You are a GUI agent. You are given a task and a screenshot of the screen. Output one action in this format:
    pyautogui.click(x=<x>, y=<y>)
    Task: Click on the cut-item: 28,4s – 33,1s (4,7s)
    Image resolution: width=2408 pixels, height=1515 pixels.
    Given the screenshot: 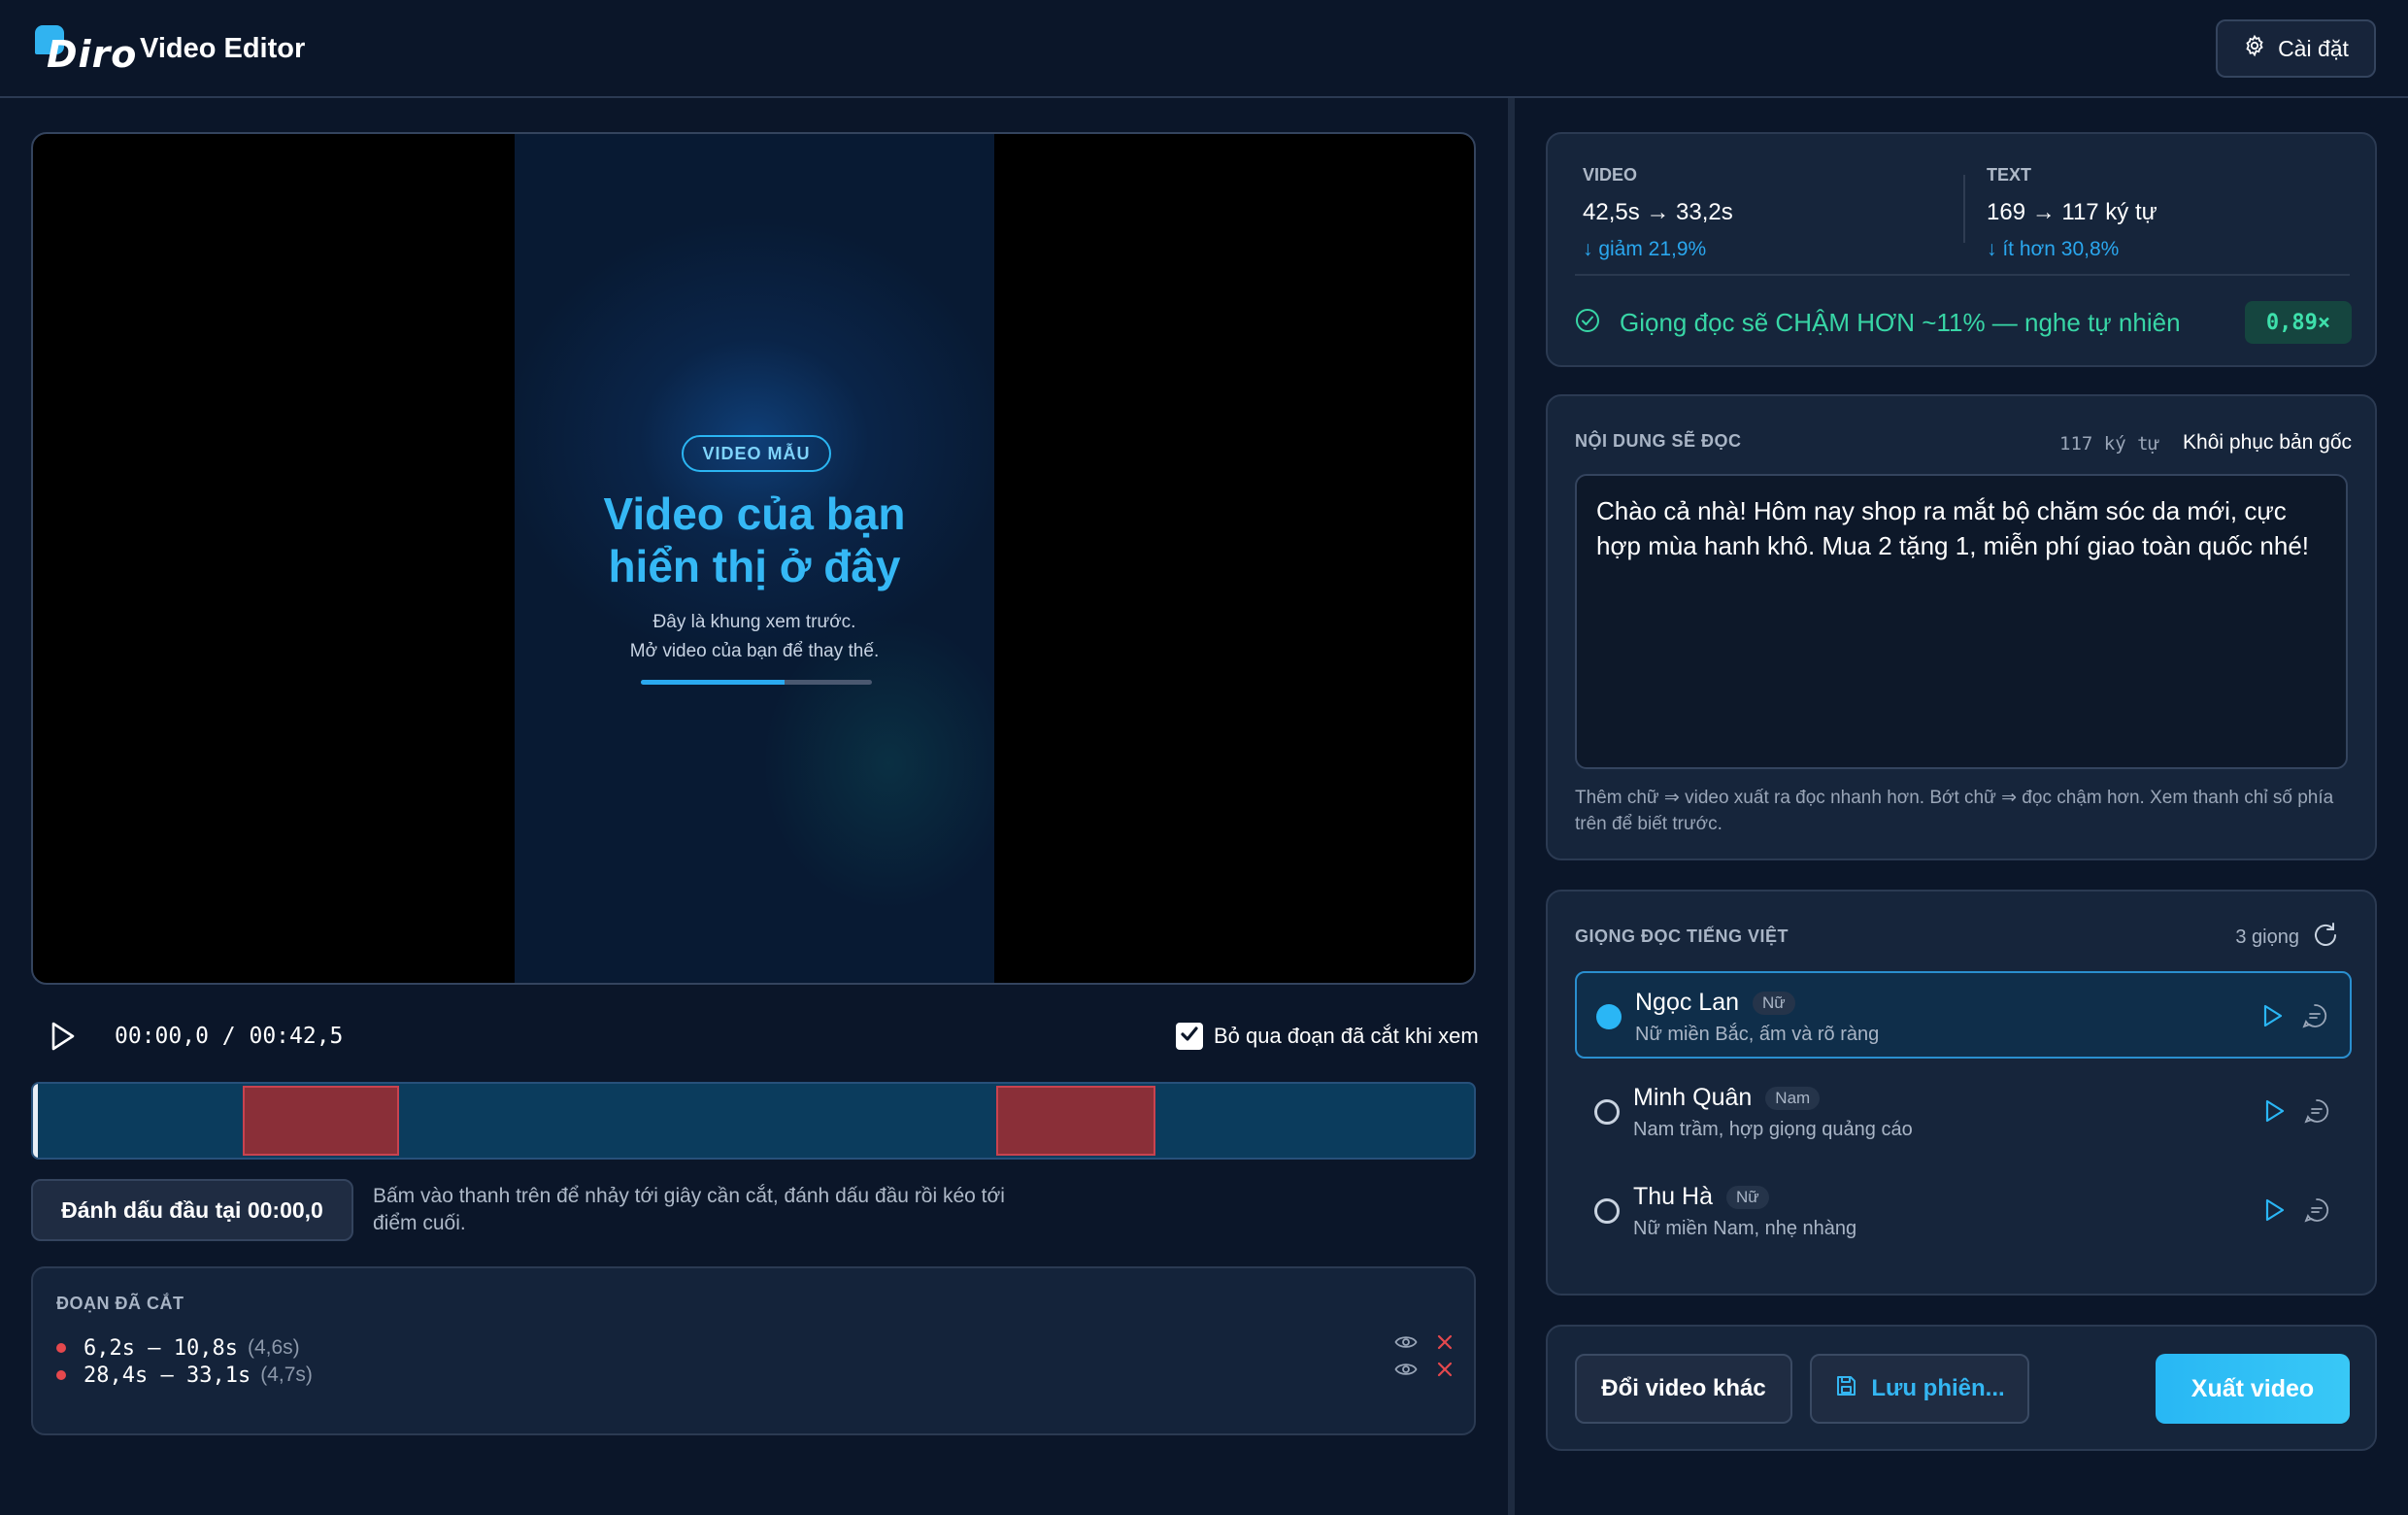 What is the action you would take?
    pyautogui.click(x=756, y=1375)
    